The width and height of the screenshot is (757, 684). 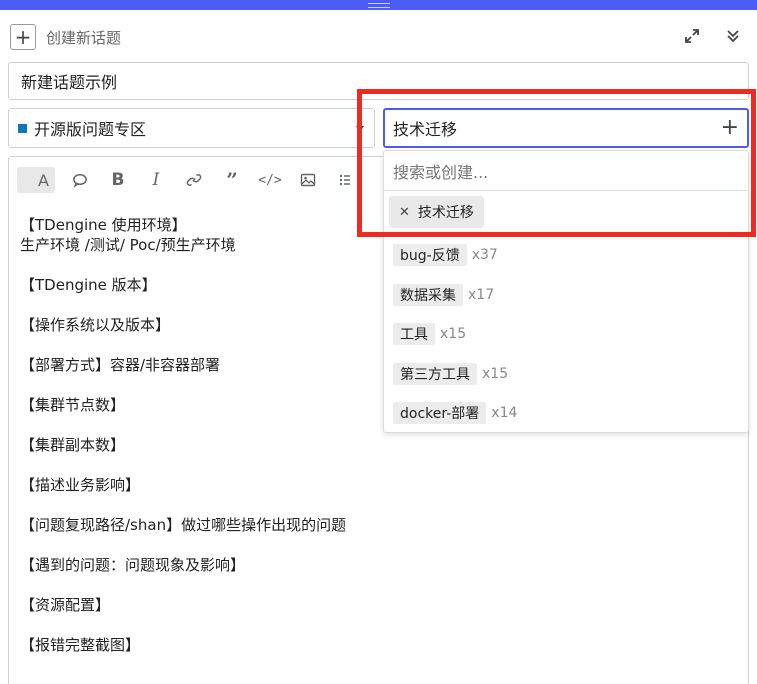 I want to click on composer-top-bar, so click(x=378, y=5).